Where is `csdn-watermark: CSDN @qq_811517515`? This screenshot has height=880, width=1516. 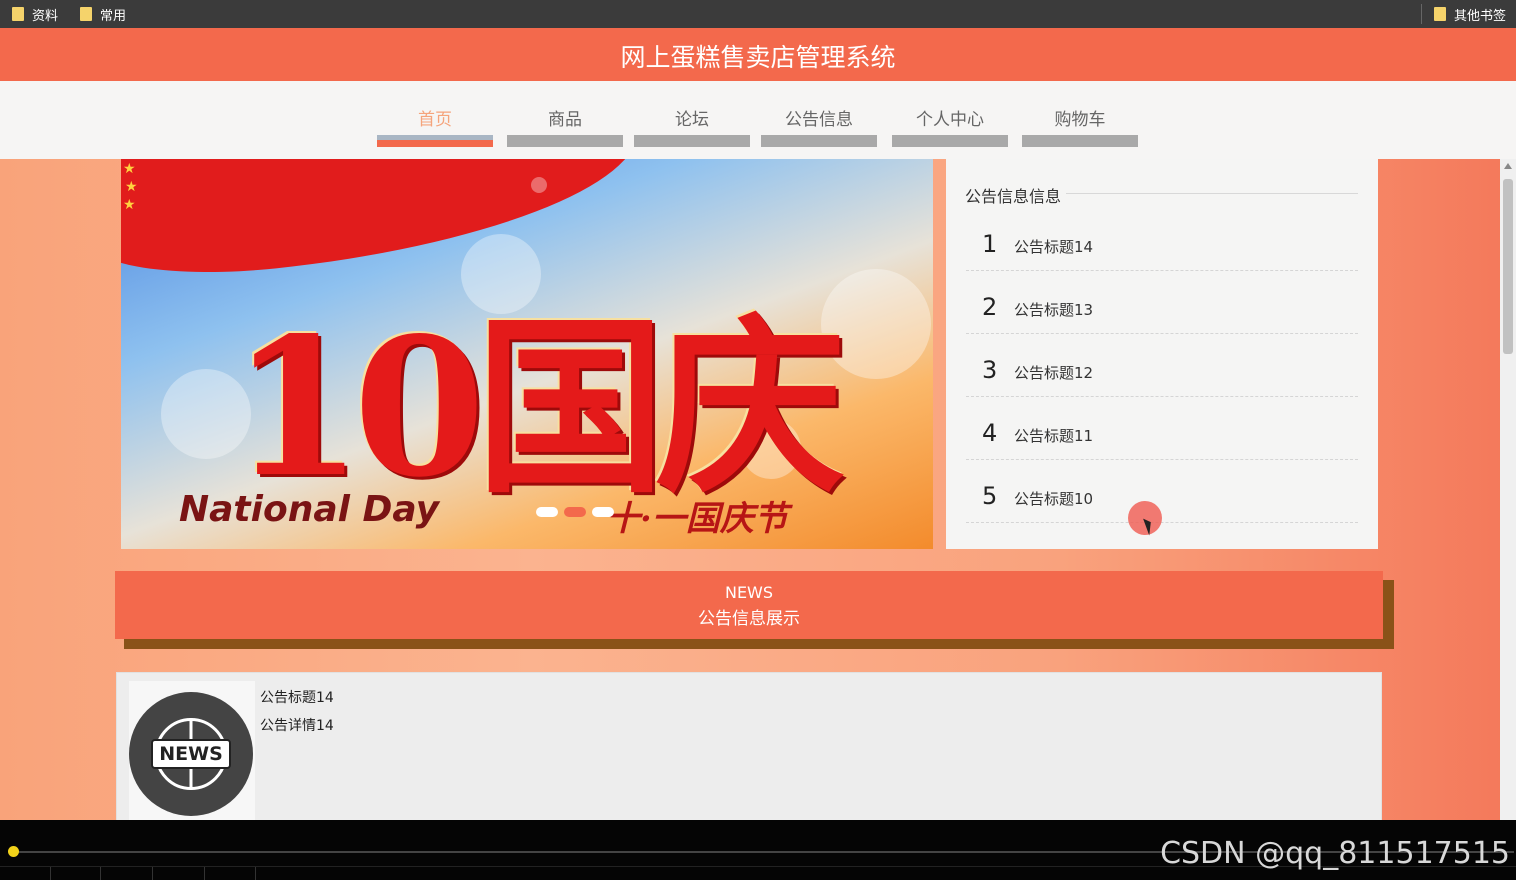
csdn-watermark: CSDN @qq_811517515 is located at coordinates (1335, 853).